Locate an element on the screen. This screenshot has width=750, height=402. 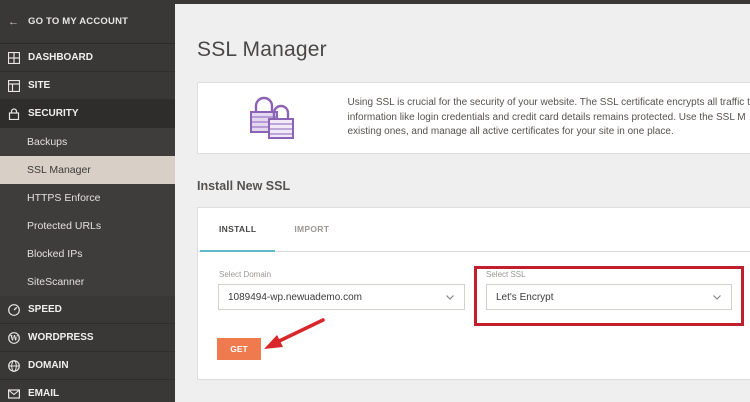
sidebar-item-label: EMAIL is located at coordinates (44, 393).